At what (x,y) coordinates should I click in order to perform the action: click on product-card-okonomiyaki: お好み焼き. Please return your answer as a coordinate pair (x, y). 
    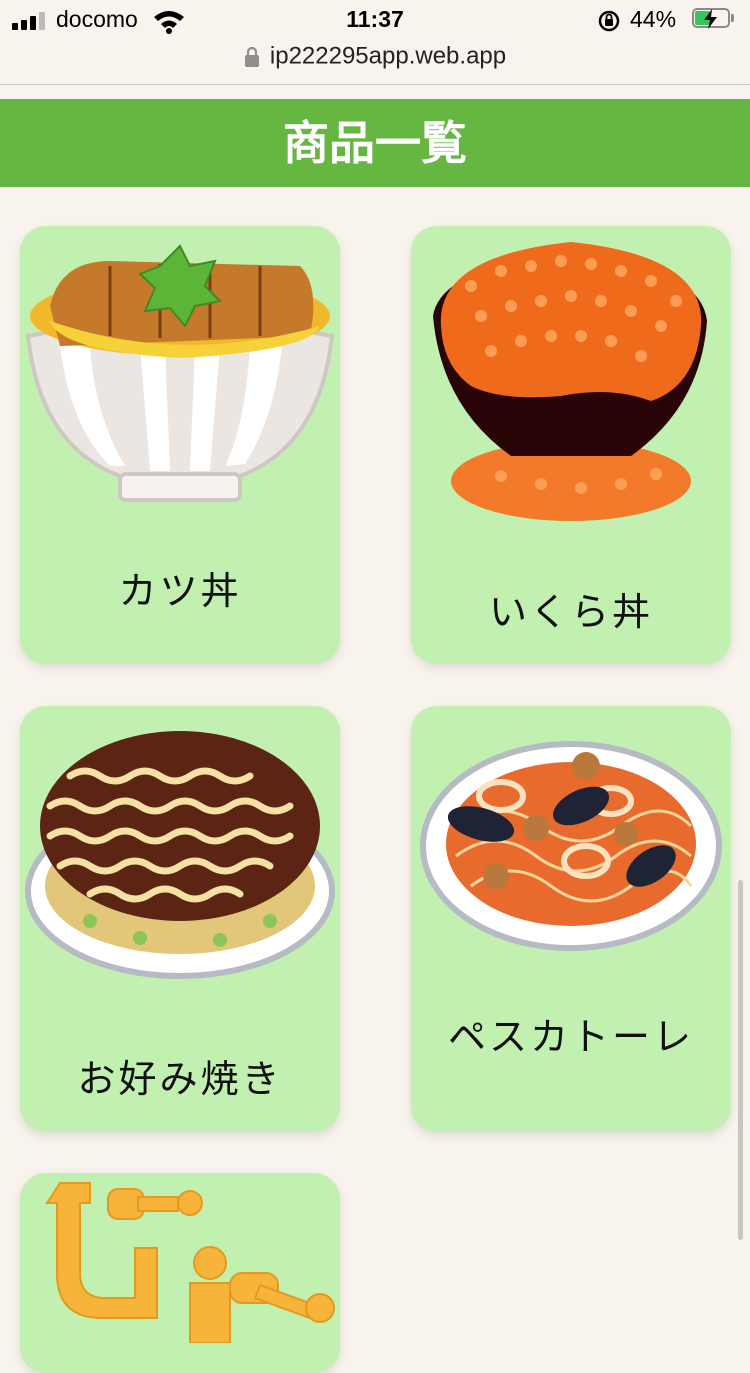
    Looking at the image, I should click on (180, 919).